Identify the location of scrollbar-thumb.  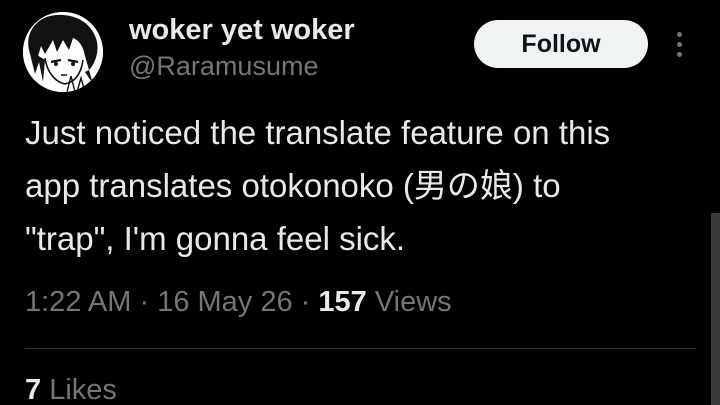
(715, 309).